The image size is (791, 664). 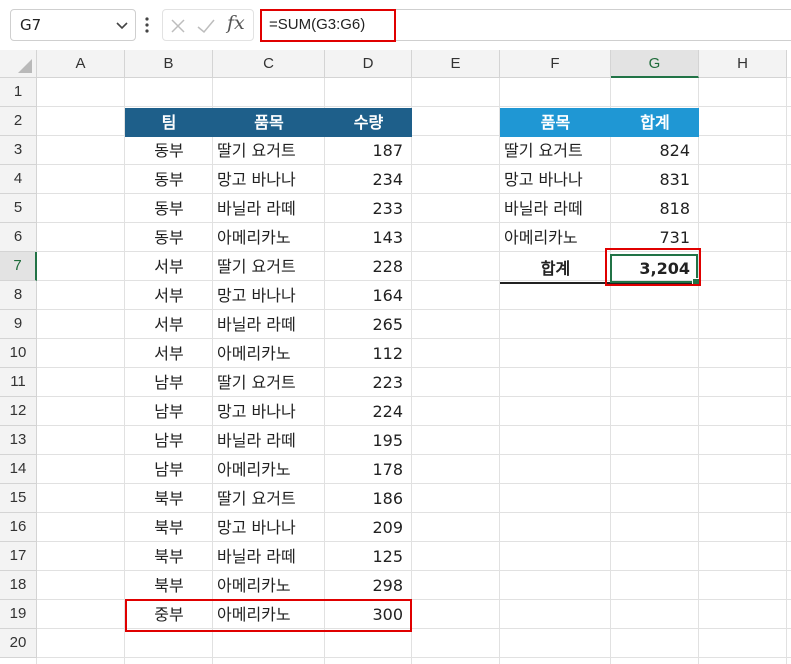 I want to click on table1-qty-cell: 228, so click(x=368, y=266).